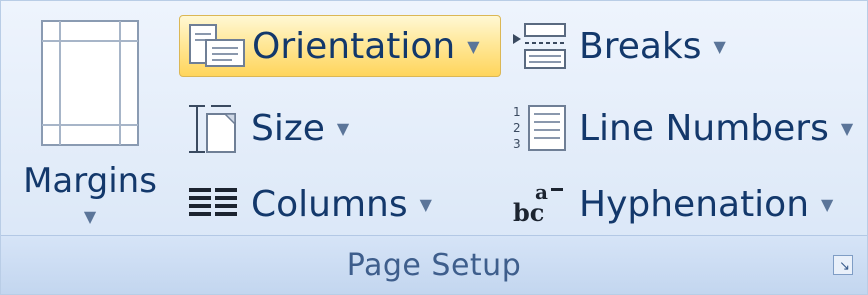 The image size is (868, 295). Describe the element at coordinates (557, 189) in the screenshot. I see `hyphenation-icon-dash` at that location.